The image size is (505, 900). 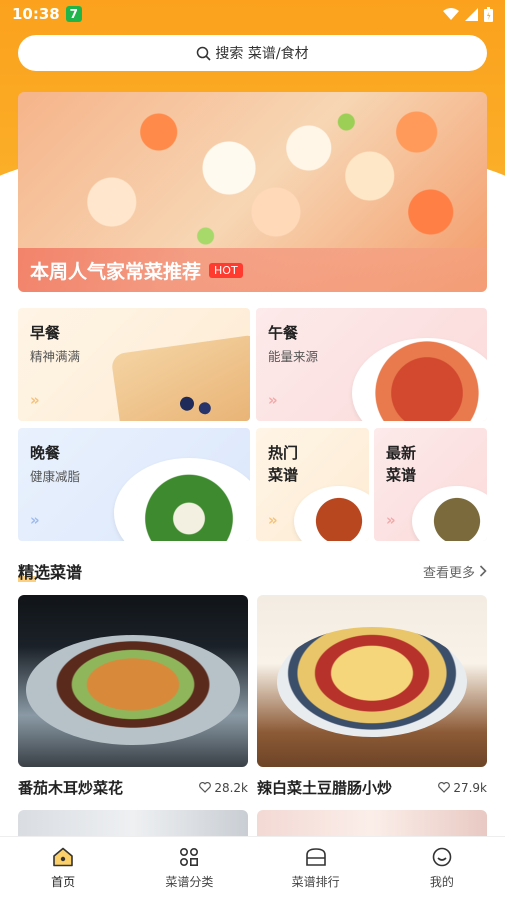 I want to click on status-bar: 10:38 7, so click(x=252, y=14).